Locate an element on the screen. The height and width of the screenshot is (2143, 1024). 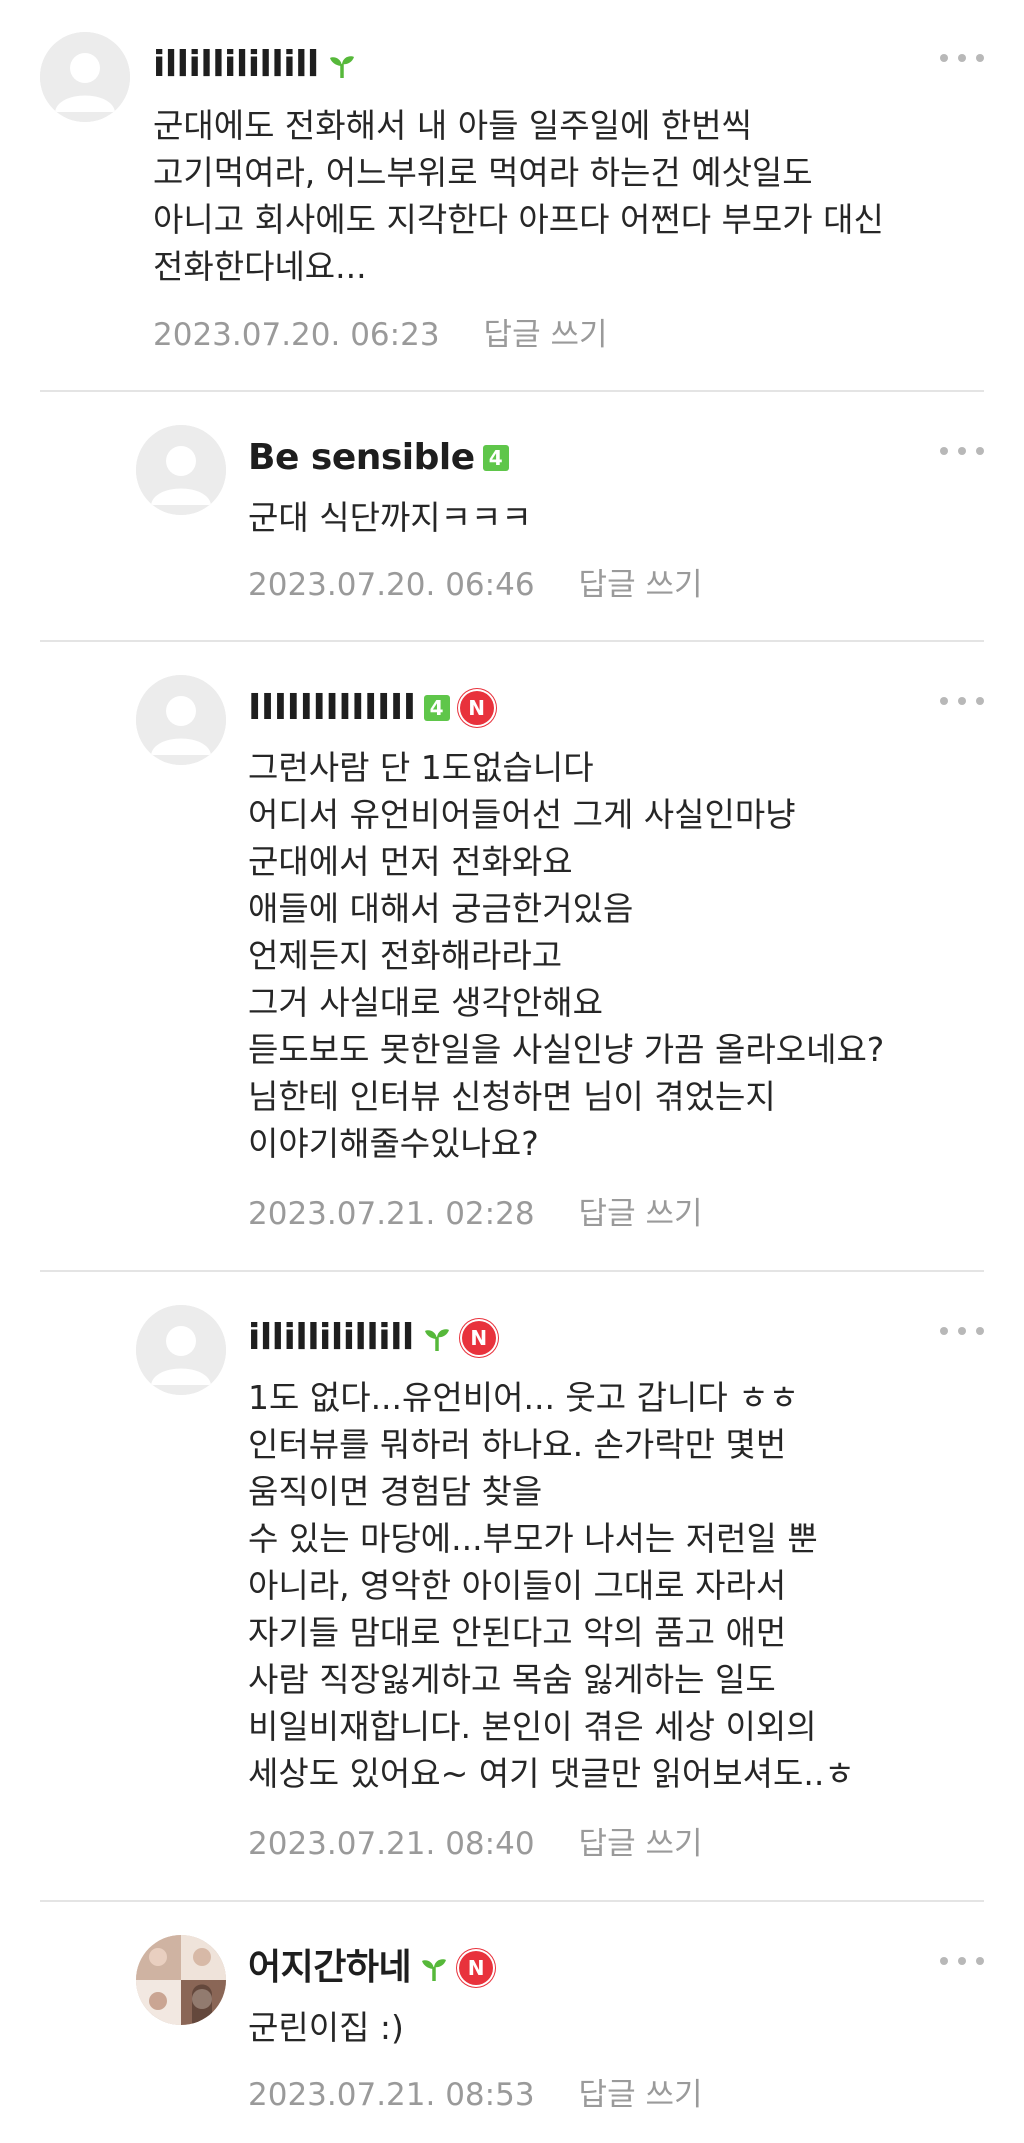
comment-text: 군대 식단까지ㅋㅋㅋ is located at coordinates (390, 517).